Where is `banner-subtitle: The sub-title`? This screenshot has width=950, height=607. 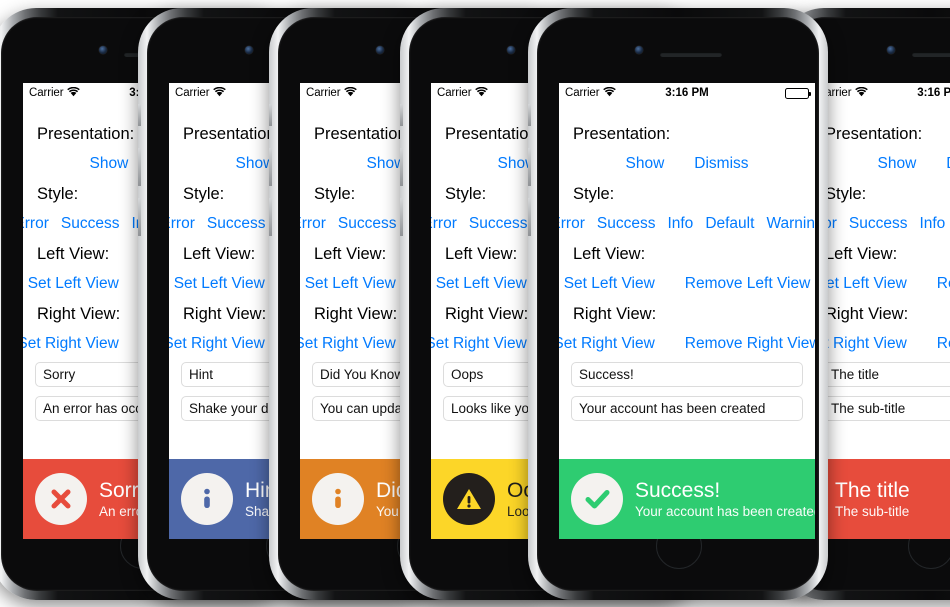 banner-subtitle: The sub-title is located at coordinates (872, 511).